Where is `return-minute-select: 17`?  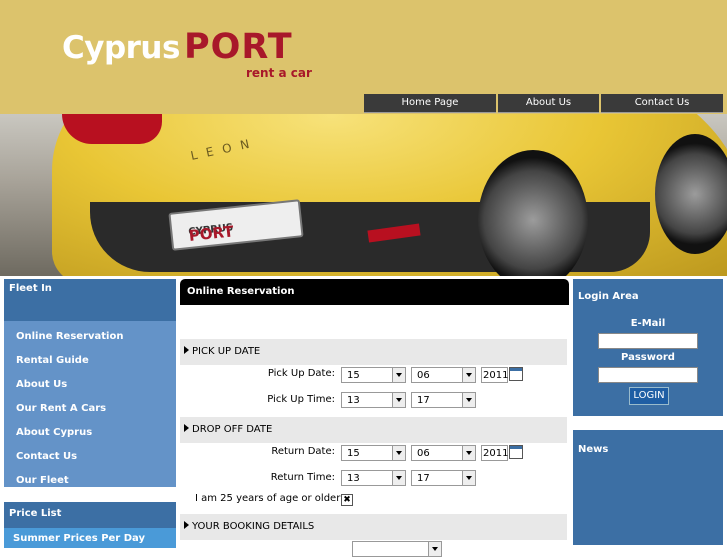 return-minute-select: 17 is located at coordinates (443, 478).